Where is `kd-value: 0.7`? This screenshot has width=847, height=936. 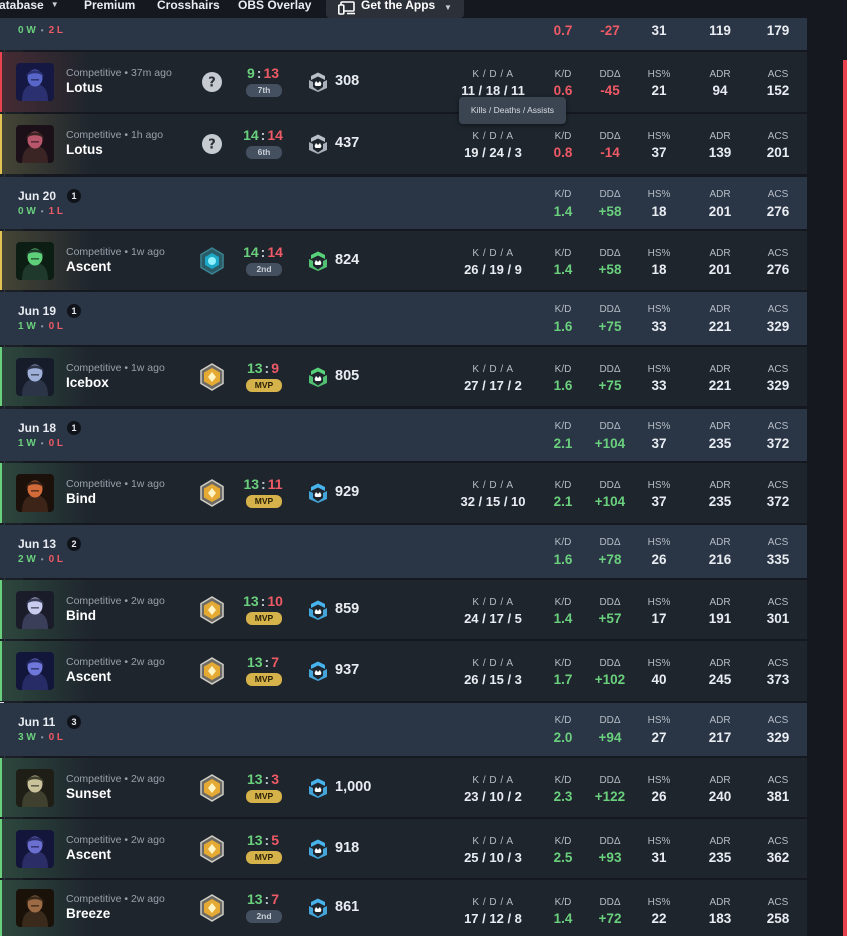
kd-value: 0.7 is located at coordinates (563, 30).